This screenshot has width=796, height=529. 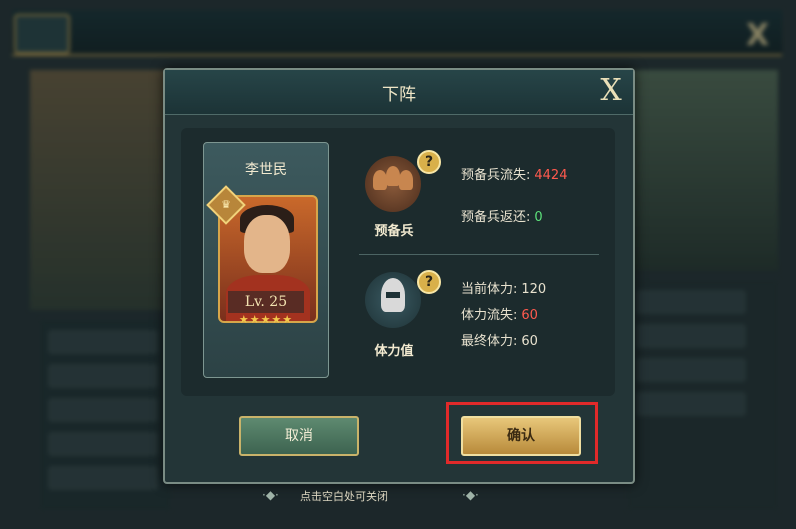 I want to click on dialog-title: 下阵, so click(x=399, y=95).